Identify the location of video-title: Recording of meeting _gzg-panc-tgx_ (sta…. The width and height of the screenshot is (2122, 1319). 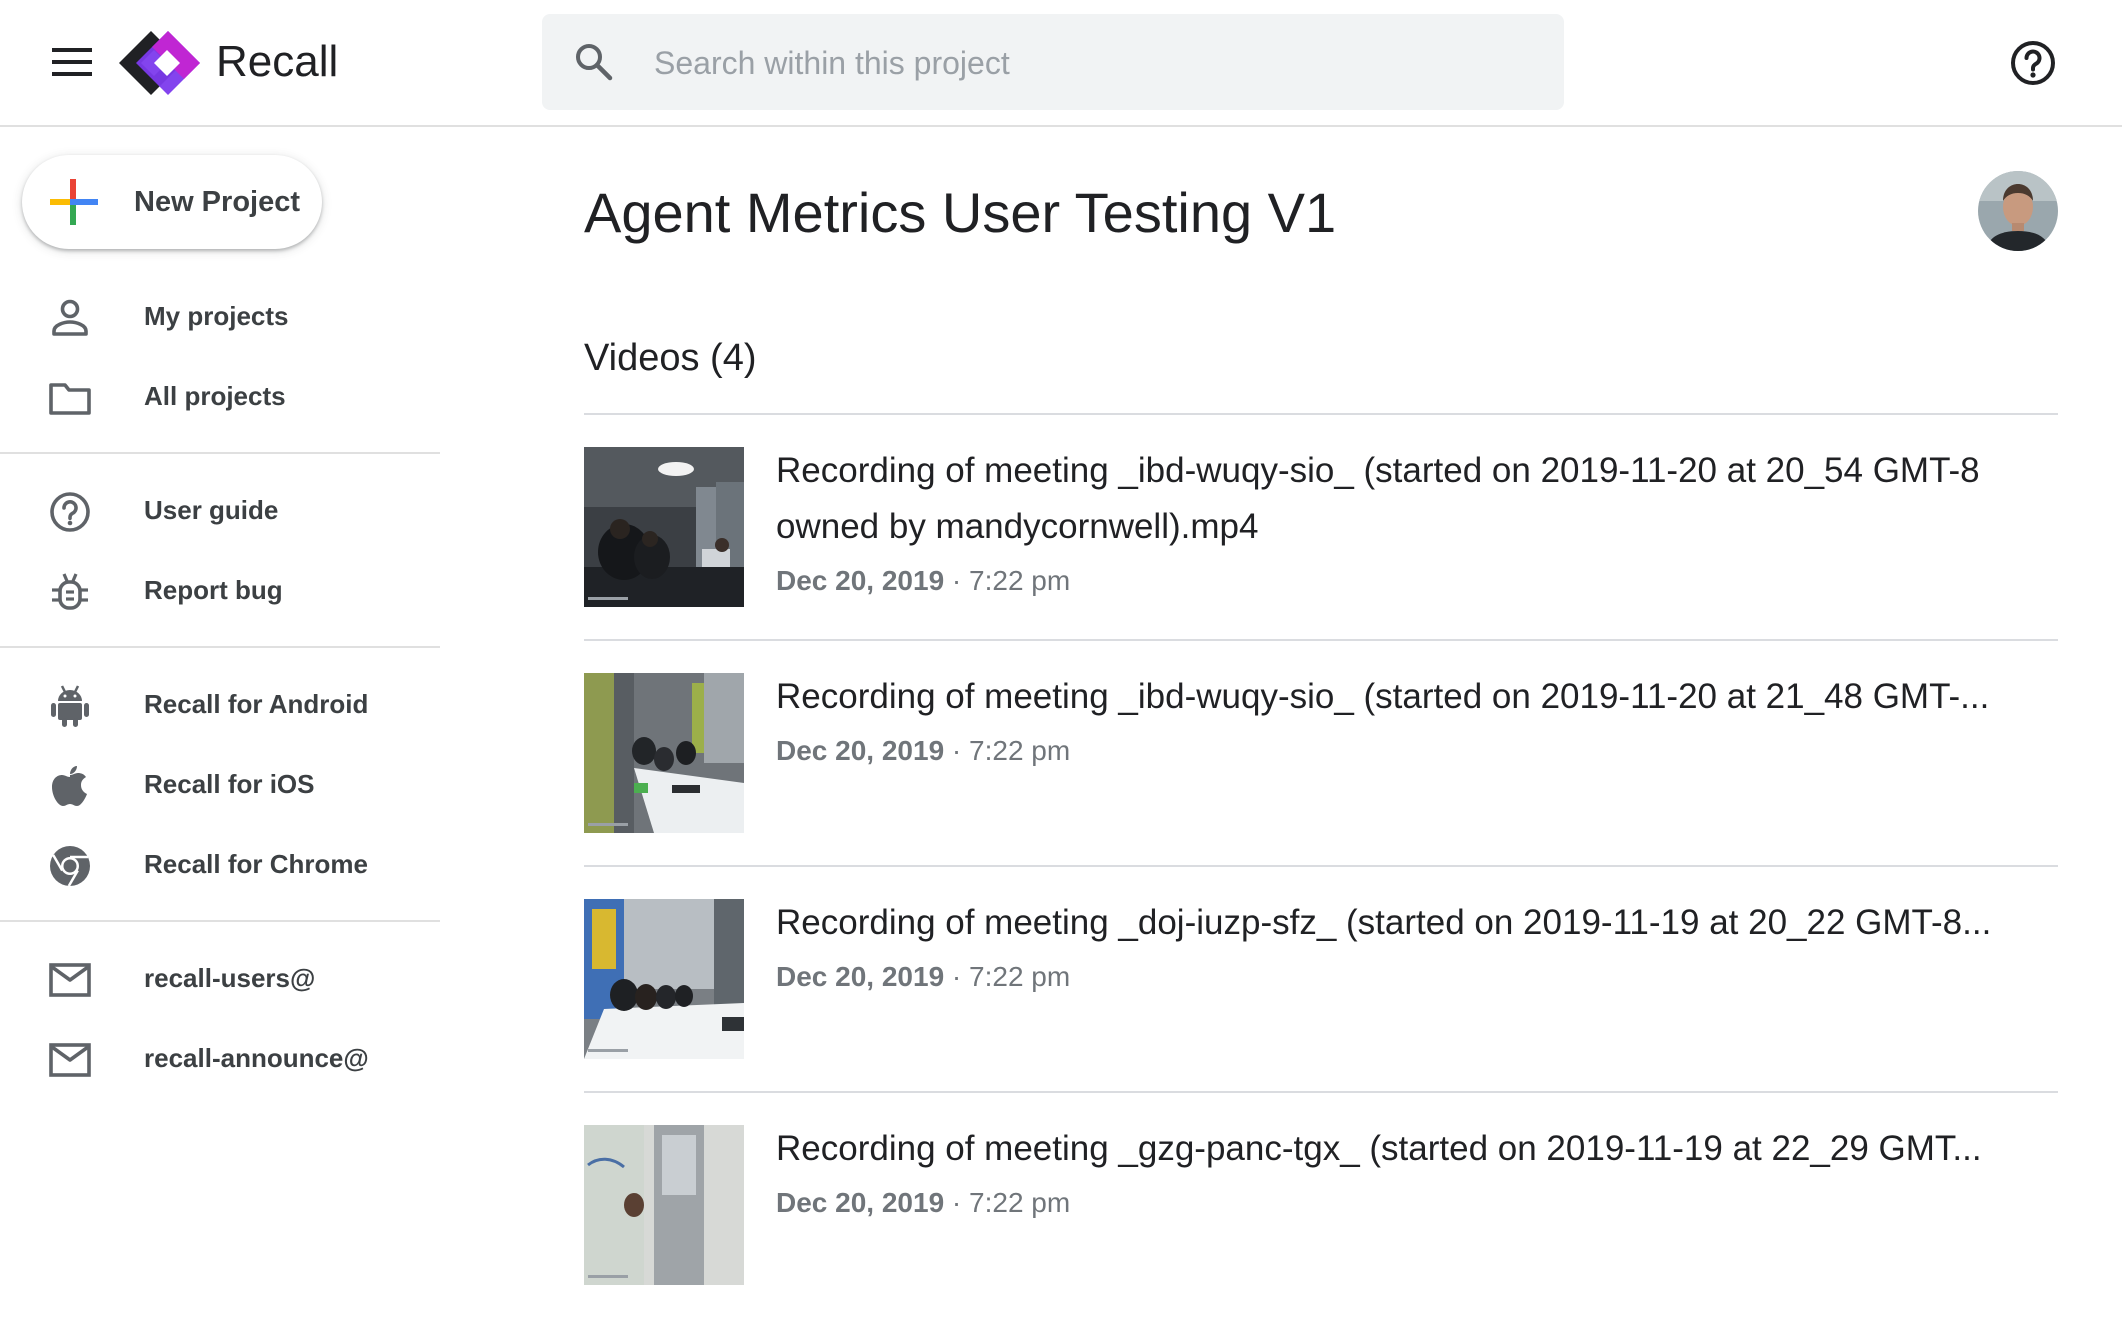
(1411, 1149).